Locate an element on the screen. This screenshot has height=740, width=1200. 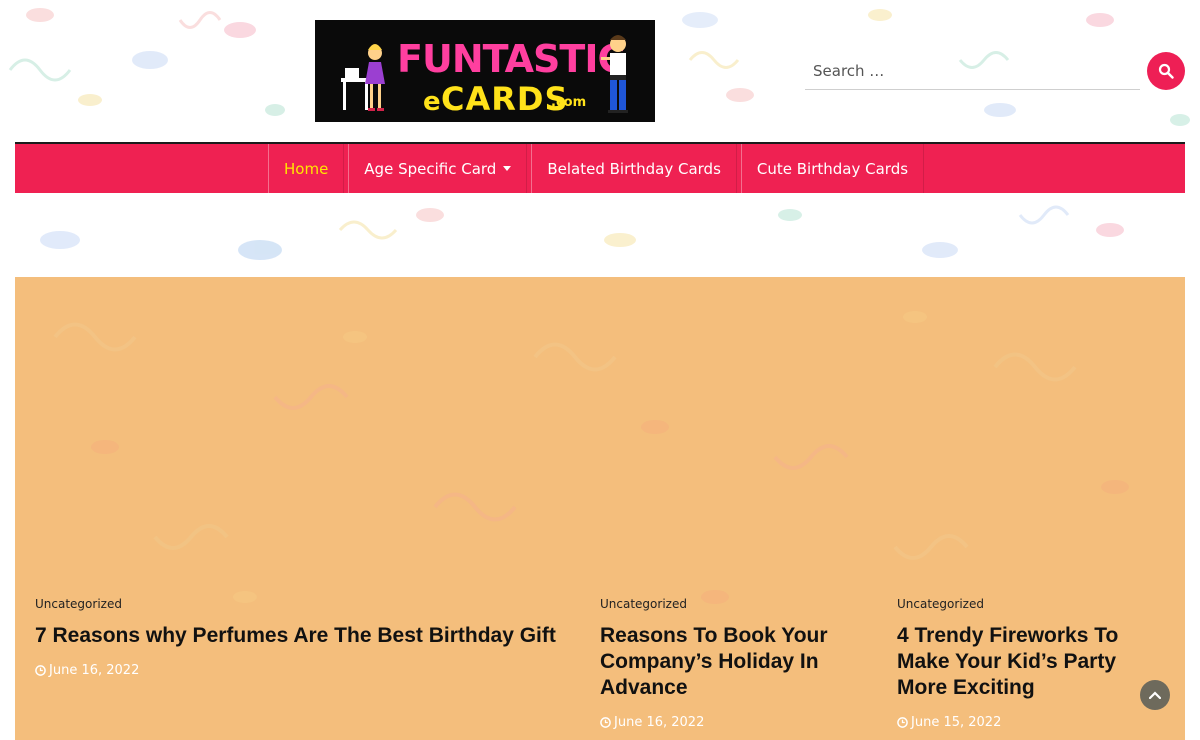
nav-item-label: Home is located at coordinates (306, 168).